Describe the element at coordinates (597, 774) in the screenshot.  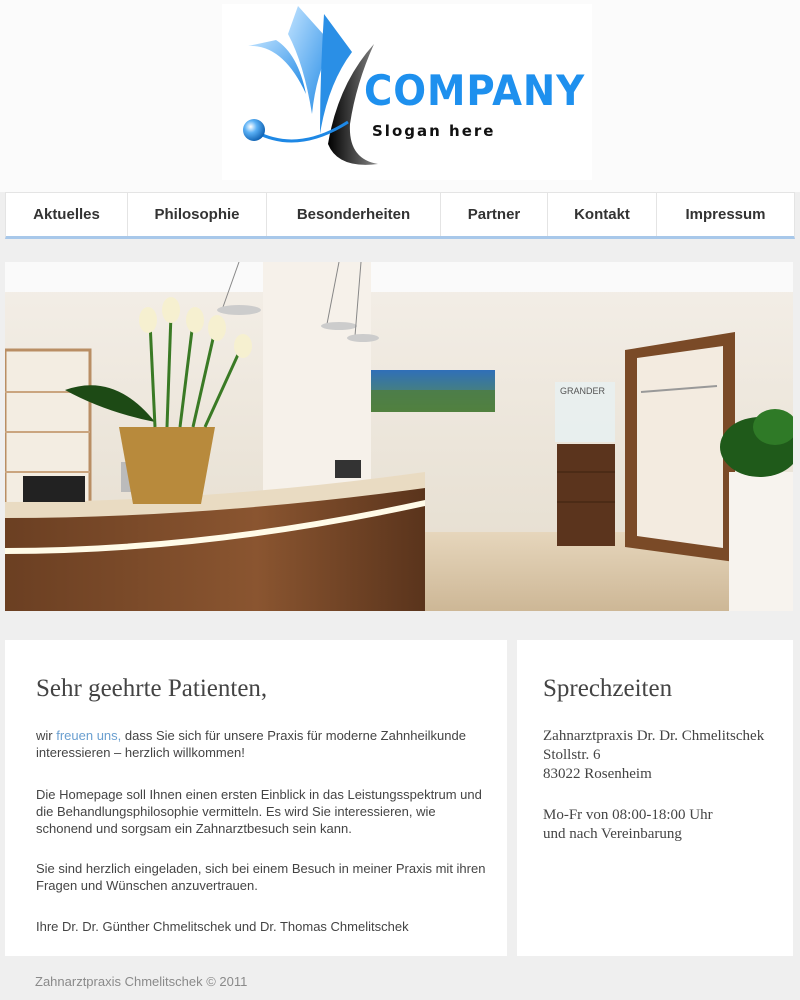
I see `address-city: 83022 Rosenheim` at that location.